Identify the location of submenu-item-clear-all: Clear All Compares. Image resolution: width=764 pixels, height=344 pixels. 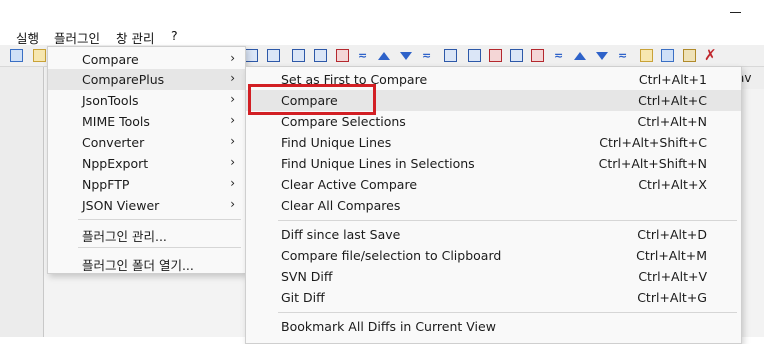
(493, 205).